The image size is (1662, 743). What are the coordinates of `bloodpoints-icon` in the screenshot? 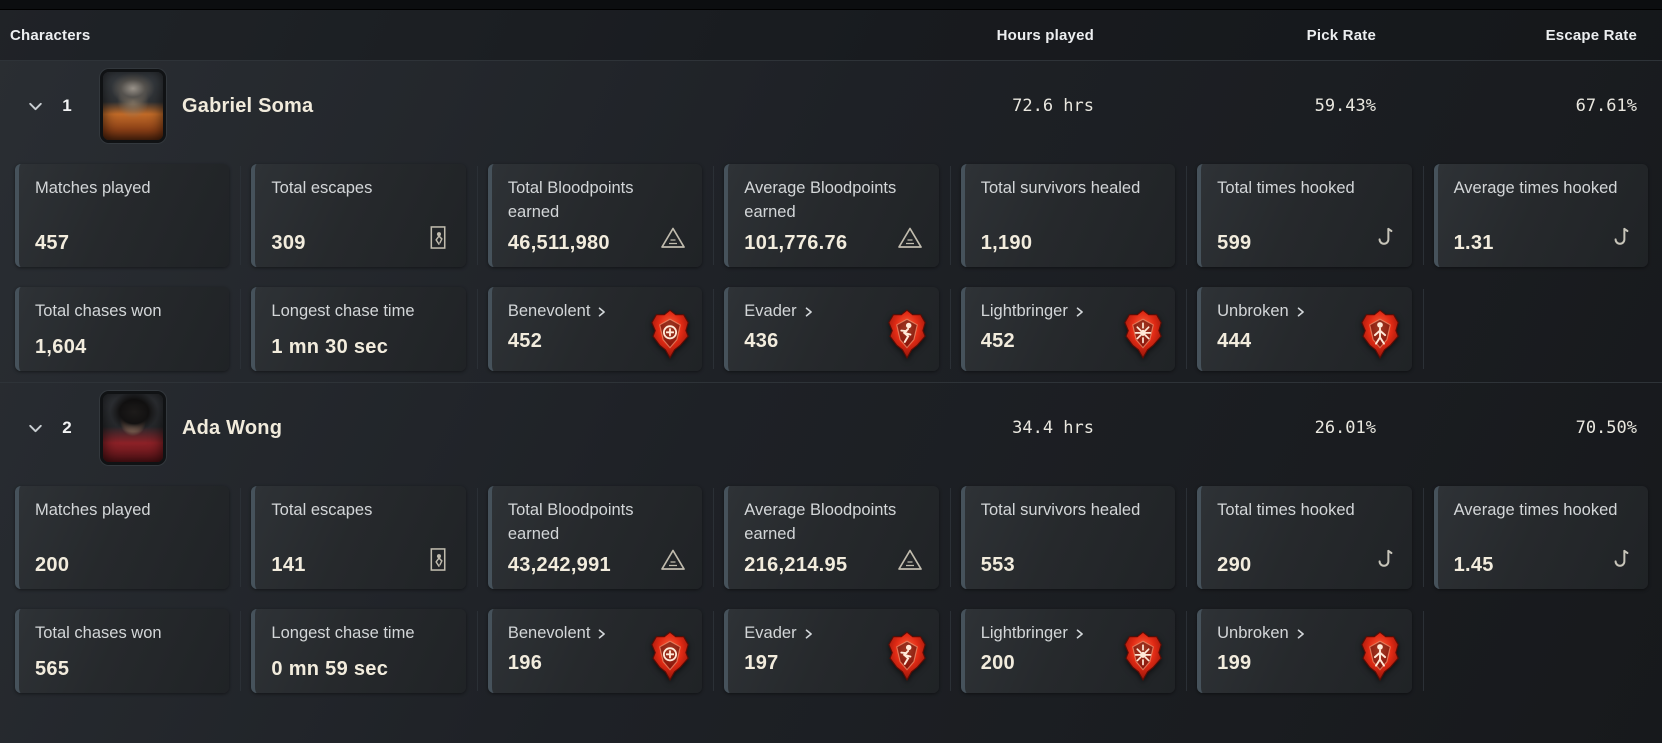 It's located at (911, 240).